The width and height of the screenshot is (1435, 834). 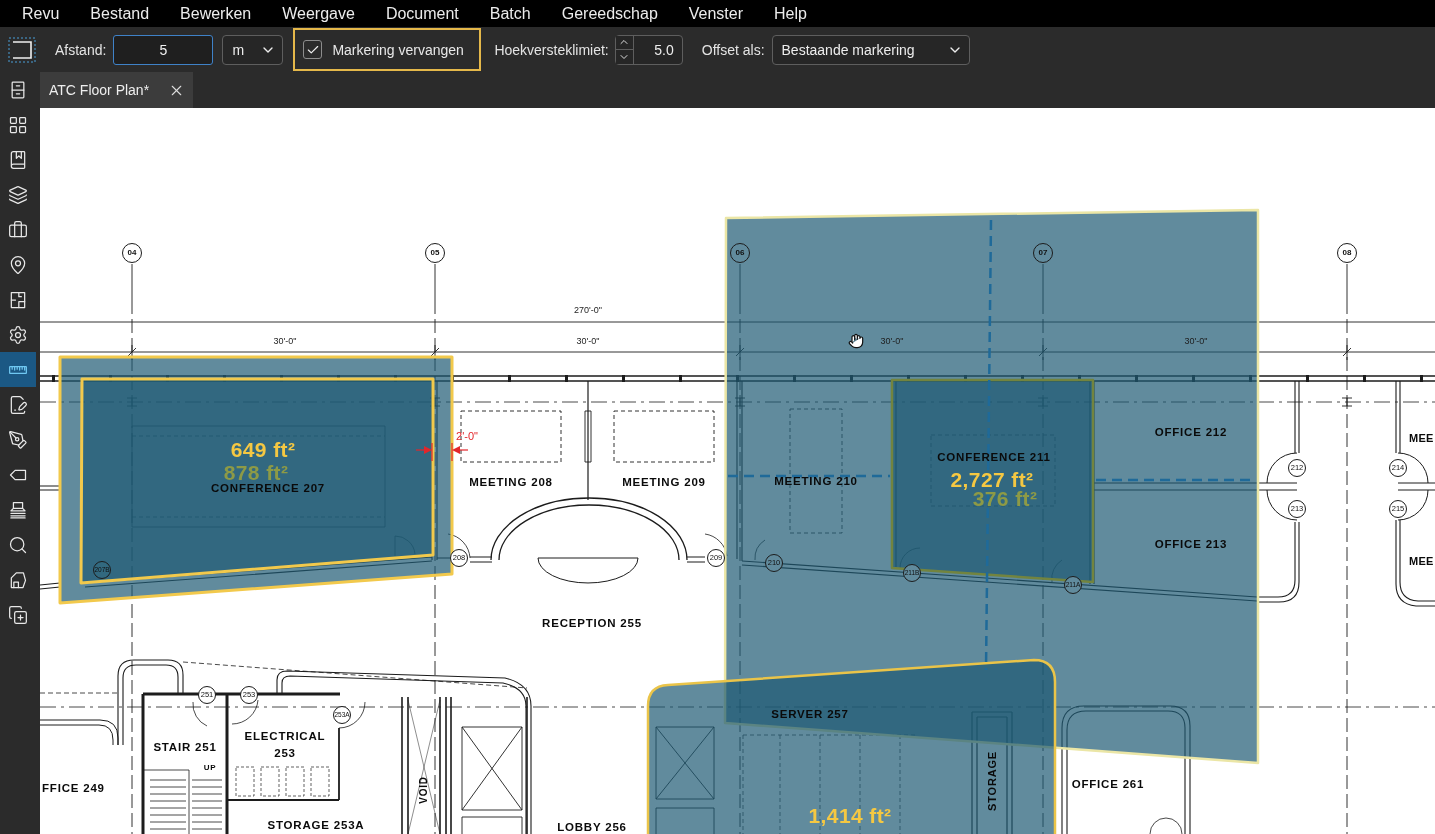 I want to click on room-label: VOID, so click(x=424, y=790).